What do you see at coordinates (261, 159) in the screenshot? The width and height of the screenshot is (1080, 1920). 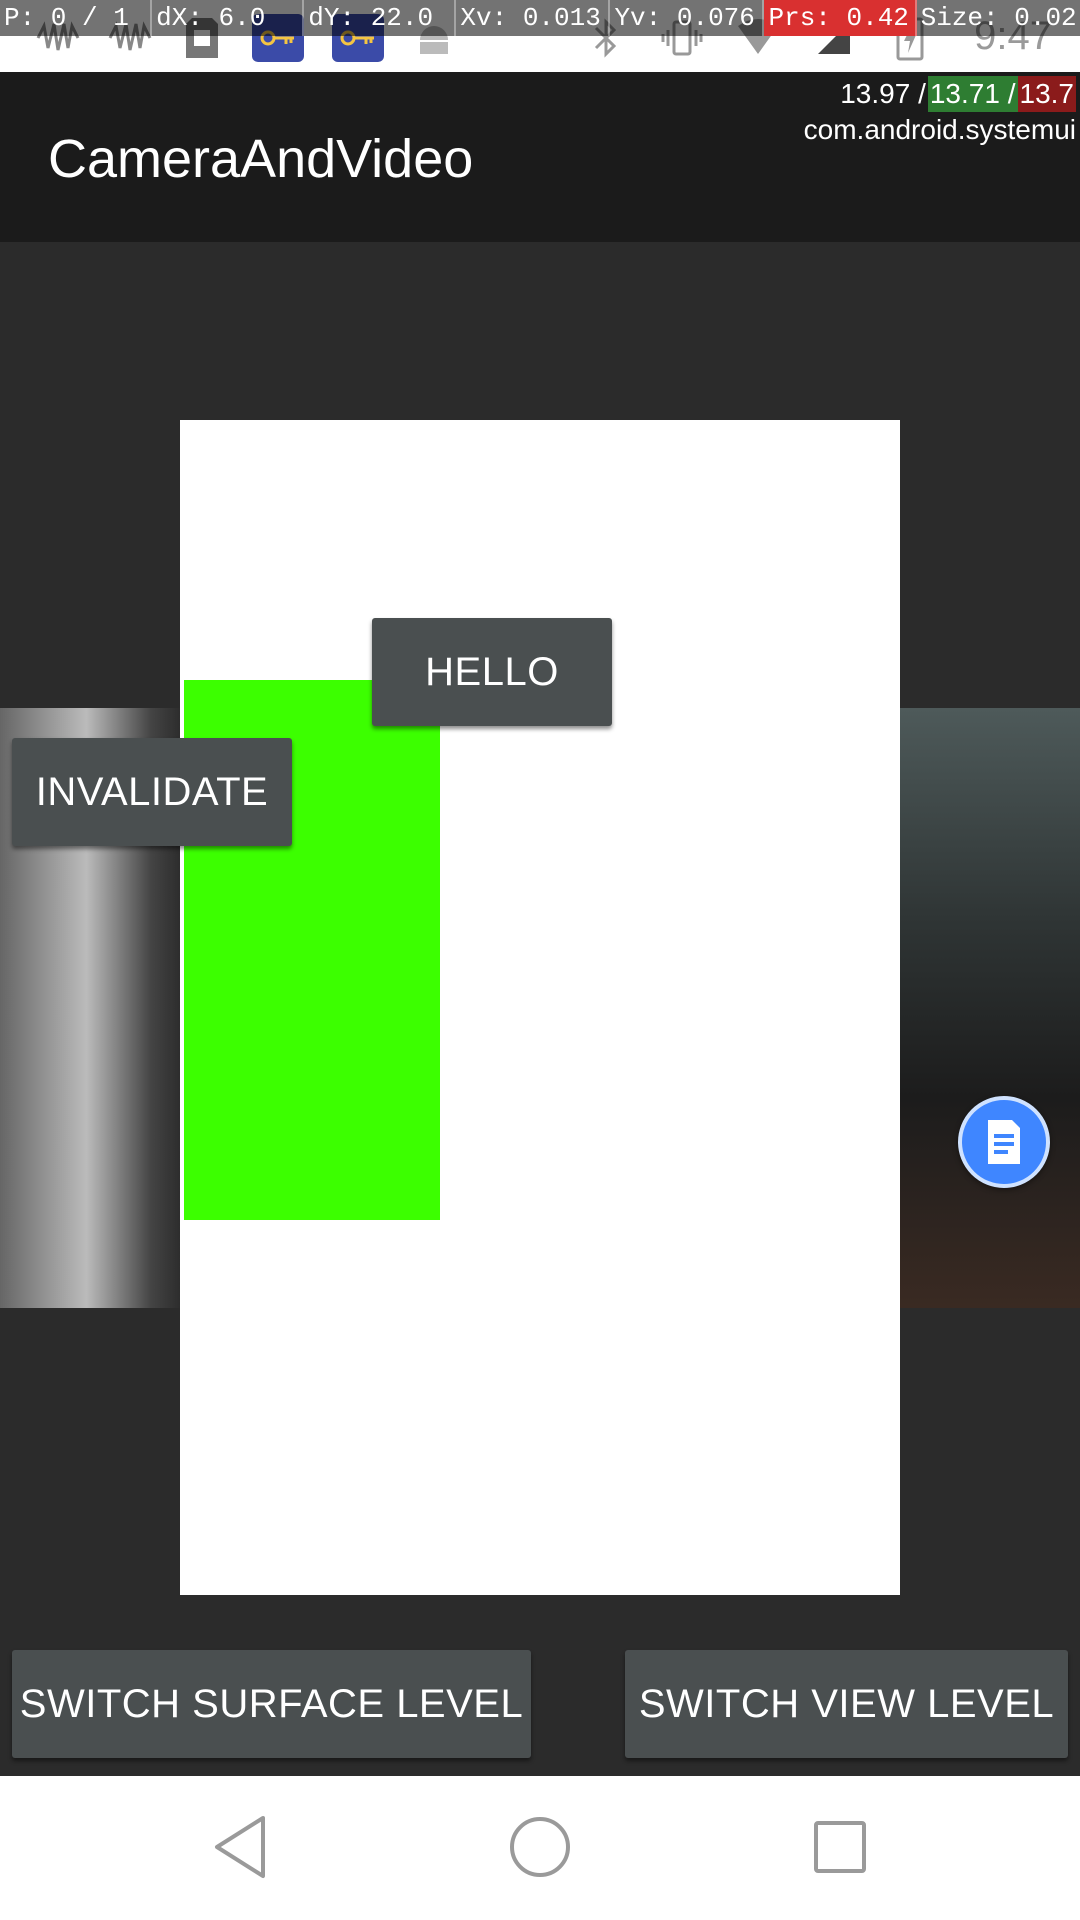 I see `app-title: CameraAndVideo` at bounding box center [261, 159].